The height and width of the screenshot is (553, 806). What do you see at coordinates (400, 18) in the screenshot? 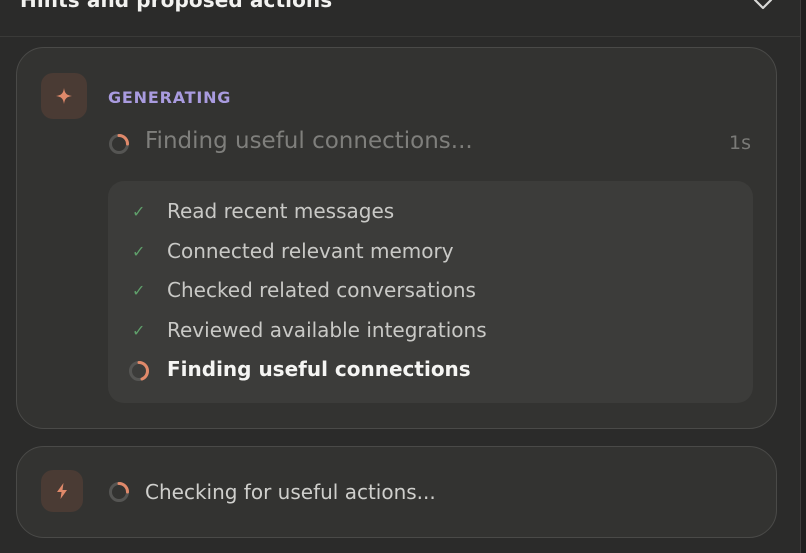
I see `panel-header: Hints and proposed actions` at bounding box center [400, 18].